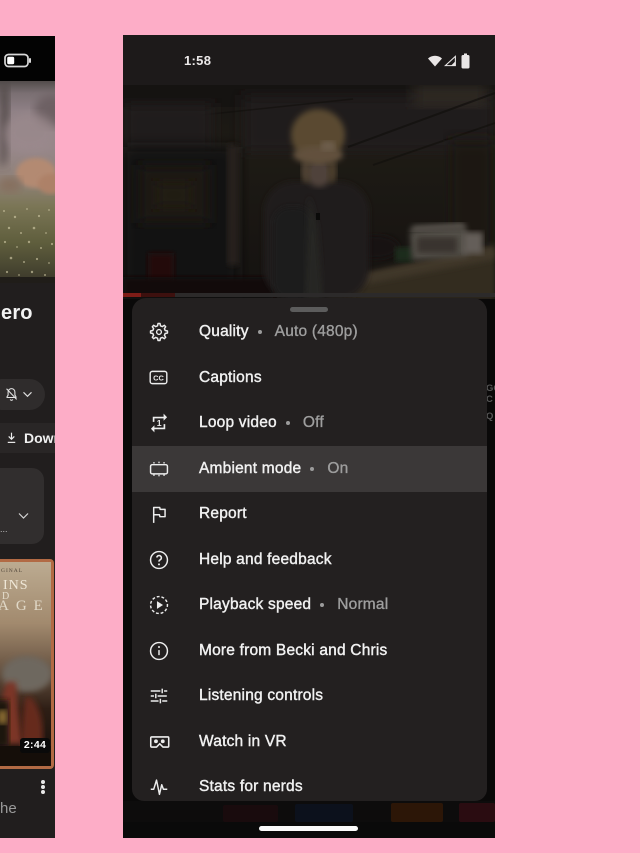 Image resolution: width=640 pixels, height=853 pixels. I want to click on svg-text: CC, so click(158, 378).